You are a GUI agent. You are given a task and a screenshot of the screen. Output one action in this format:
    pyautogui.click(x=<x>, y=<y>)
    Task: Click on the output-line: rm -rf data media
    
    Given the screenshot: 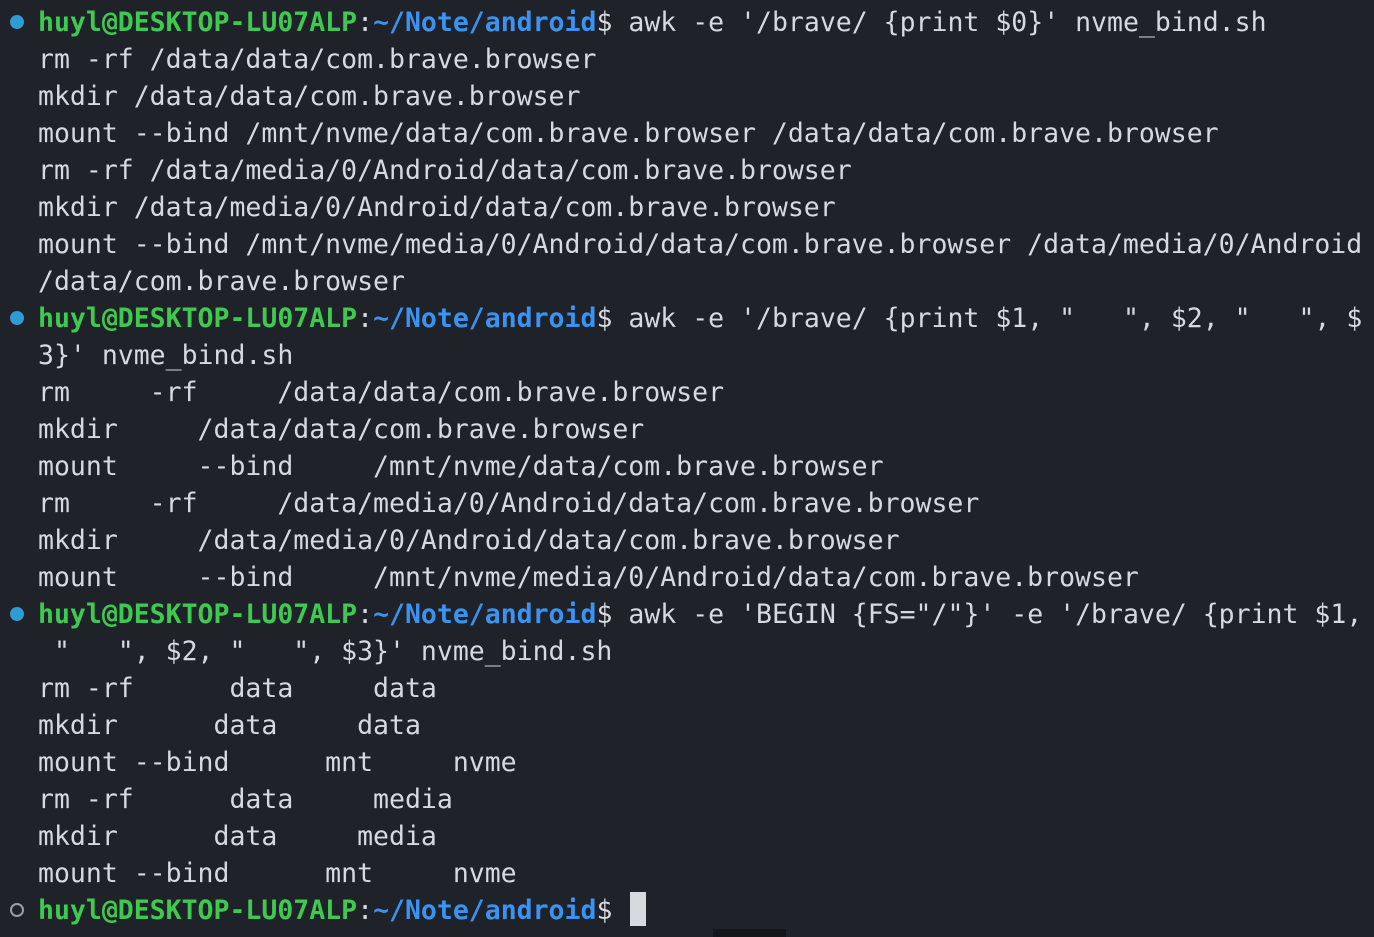 What is the action you would take?
    pyautogui.click(x=245, y=799)
    